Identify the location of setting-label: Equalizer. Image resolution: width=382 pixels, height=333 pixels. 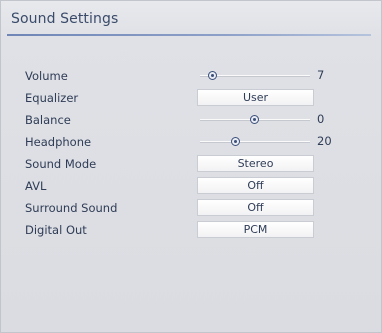
(52, 98).